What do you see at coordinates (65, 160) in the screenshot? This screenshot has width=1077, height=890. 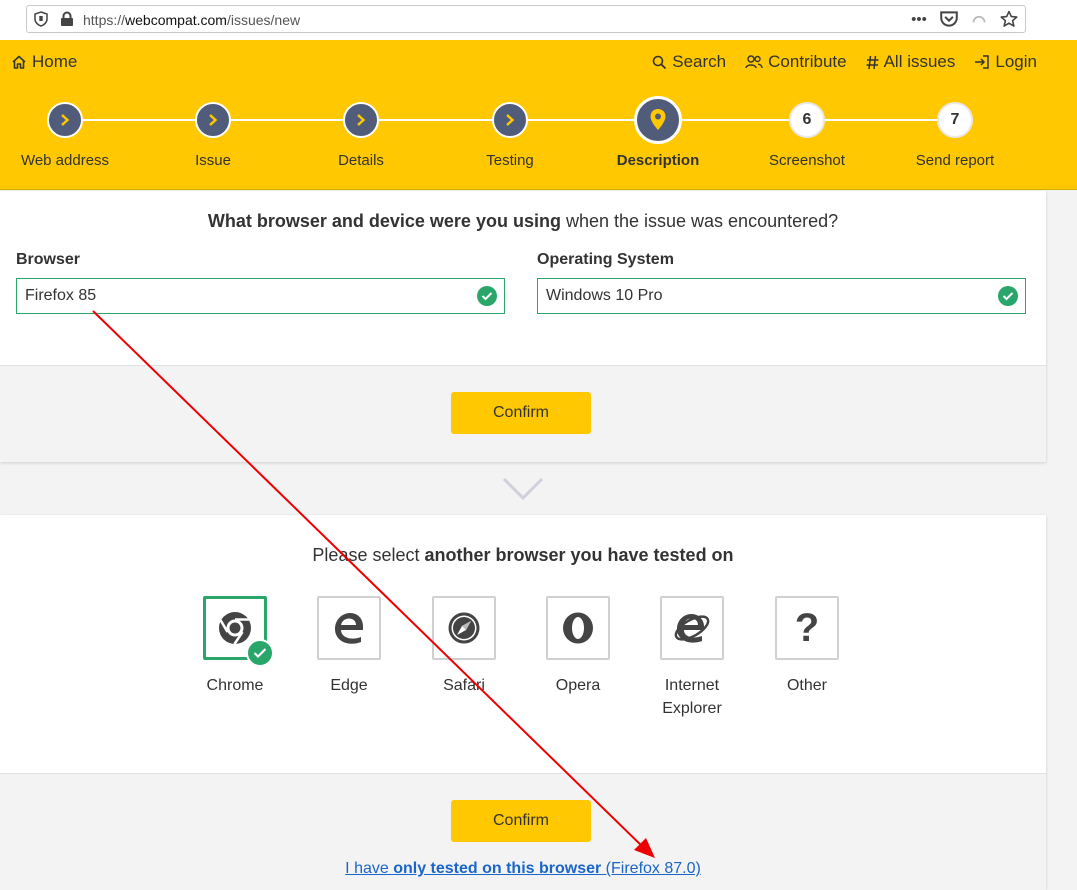 I see `step-label: Web address` at bounding box center [65, 160].